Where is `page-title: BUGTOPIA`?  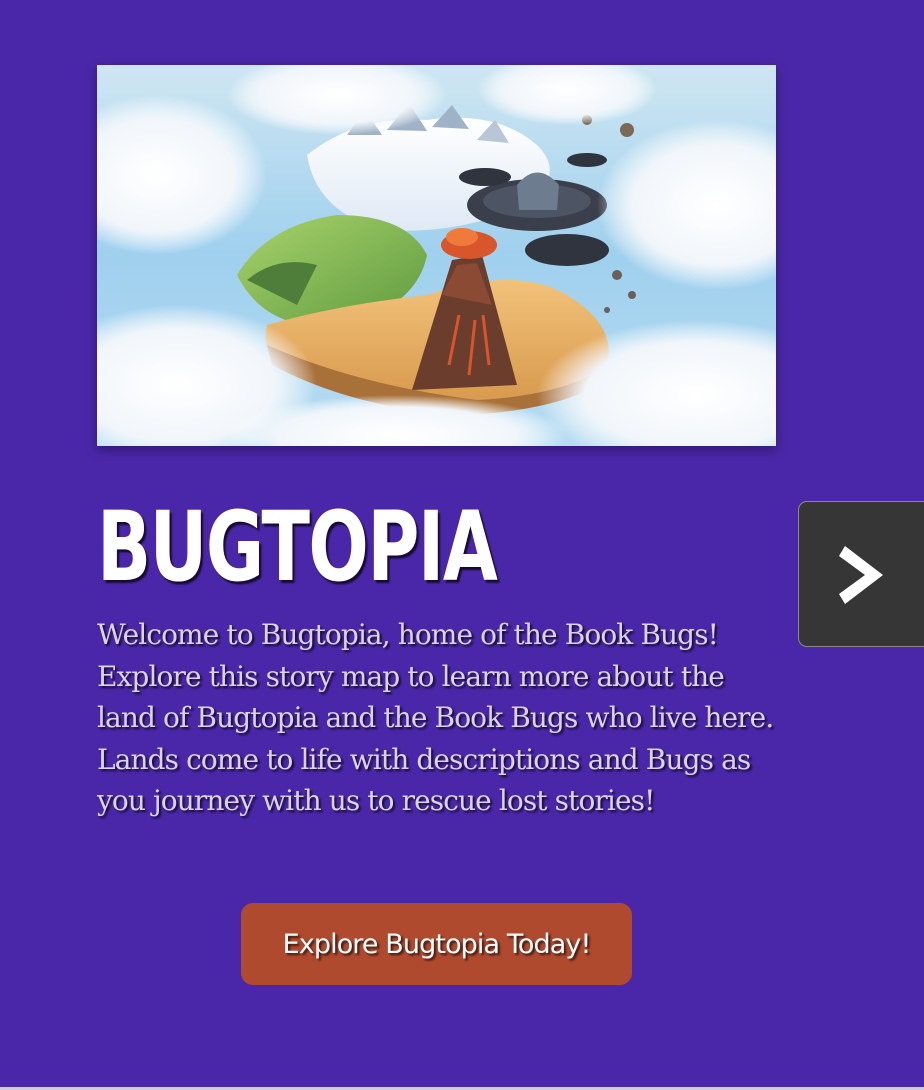 page-title: BUGTOPIA is located at coordinates (297, 547).